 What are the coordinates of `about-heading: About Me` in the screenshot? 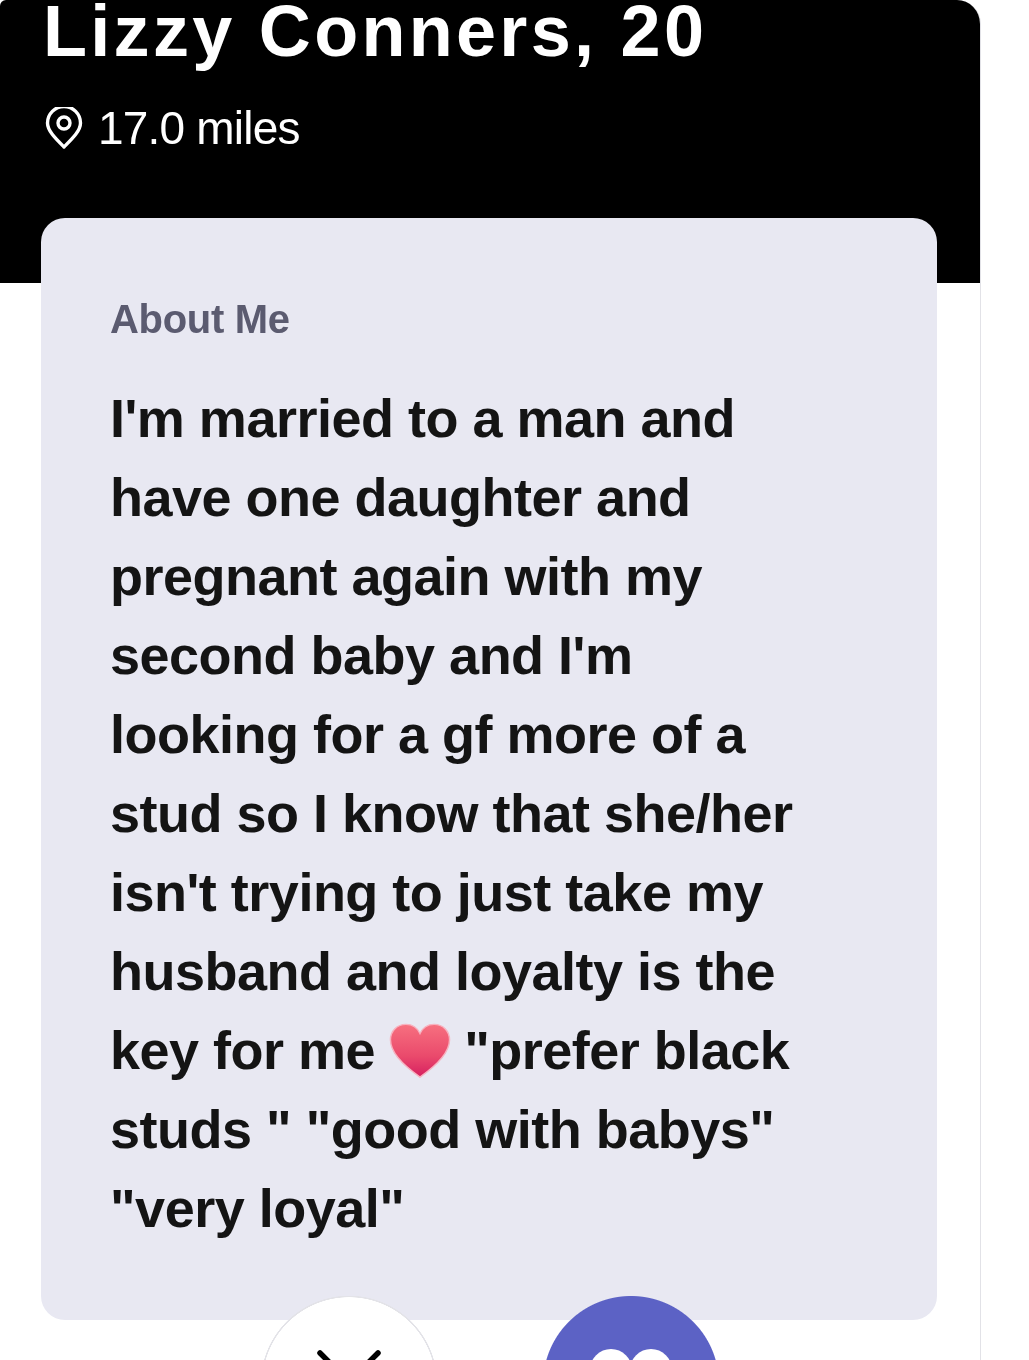 It's located at (200, 319).